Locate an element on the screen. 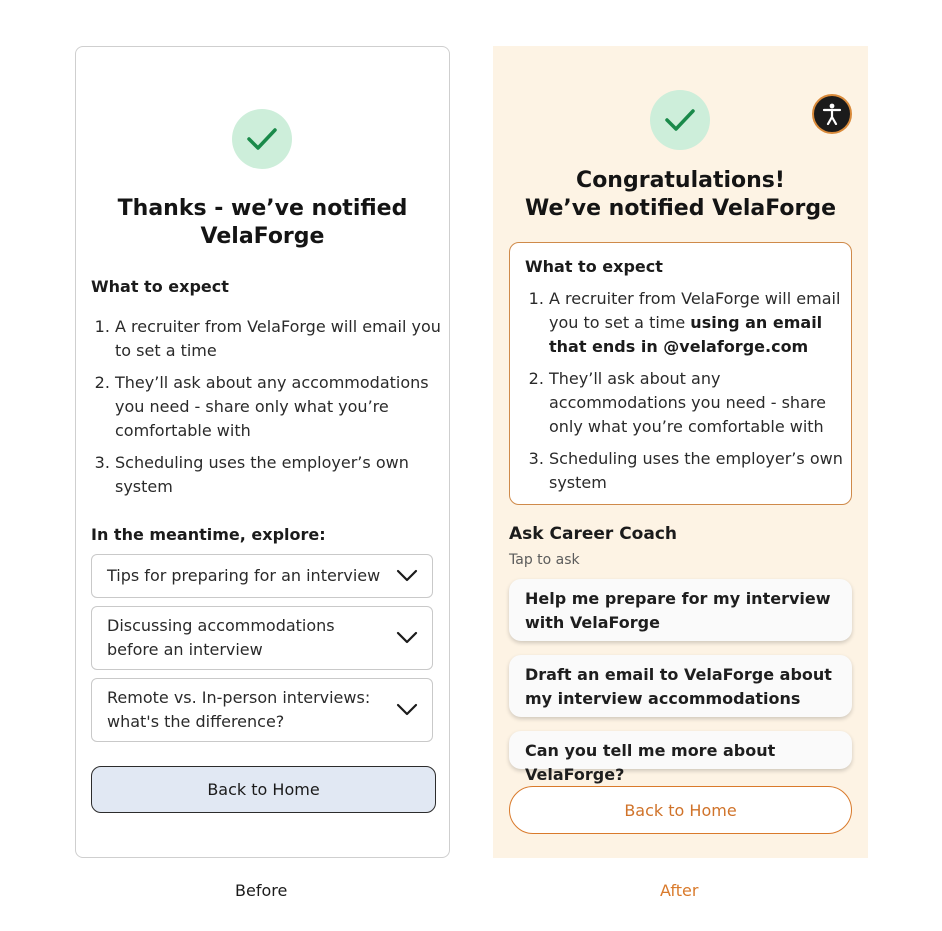 Image resolution: width=942 pixels, height=931 pixels. page-title: Thanks - we’ve notified VelaForge is located at coordinates (262, 222).